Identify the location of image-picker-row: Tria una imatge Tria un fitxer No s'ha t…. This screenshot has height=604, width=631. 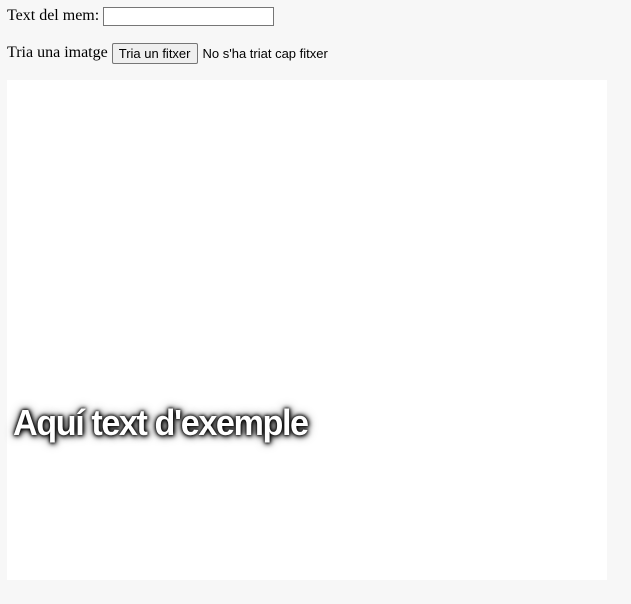
(167, 53).